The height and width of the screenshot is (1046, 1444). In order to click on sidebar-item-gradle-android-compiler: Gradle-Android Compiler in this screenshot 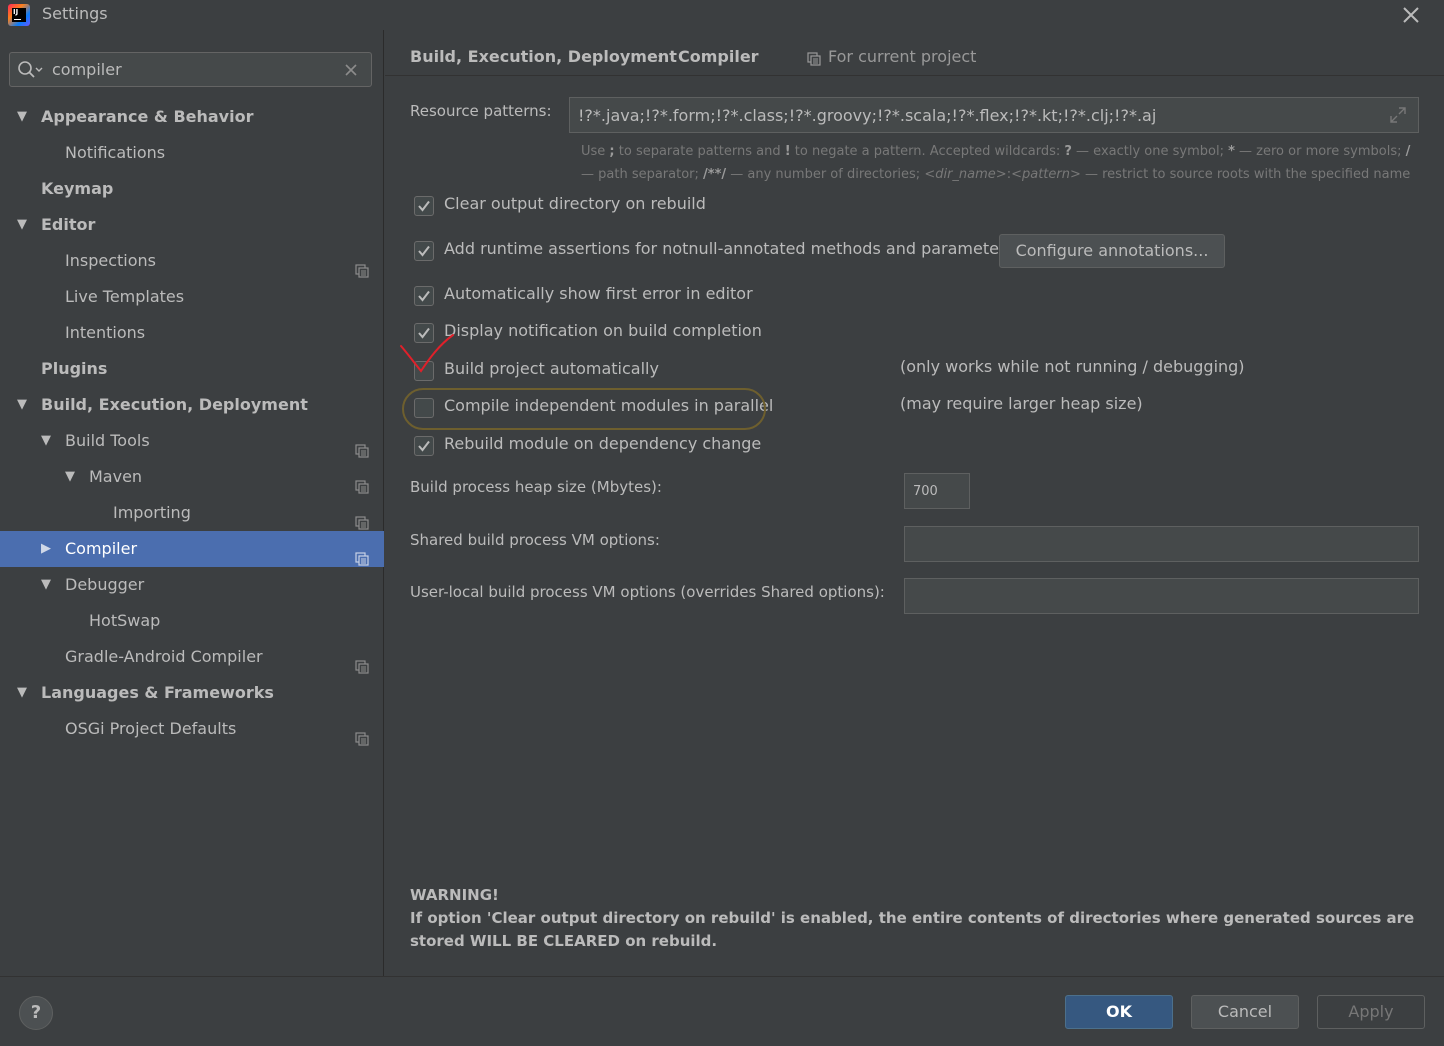, I will do `click(192, 657)`.